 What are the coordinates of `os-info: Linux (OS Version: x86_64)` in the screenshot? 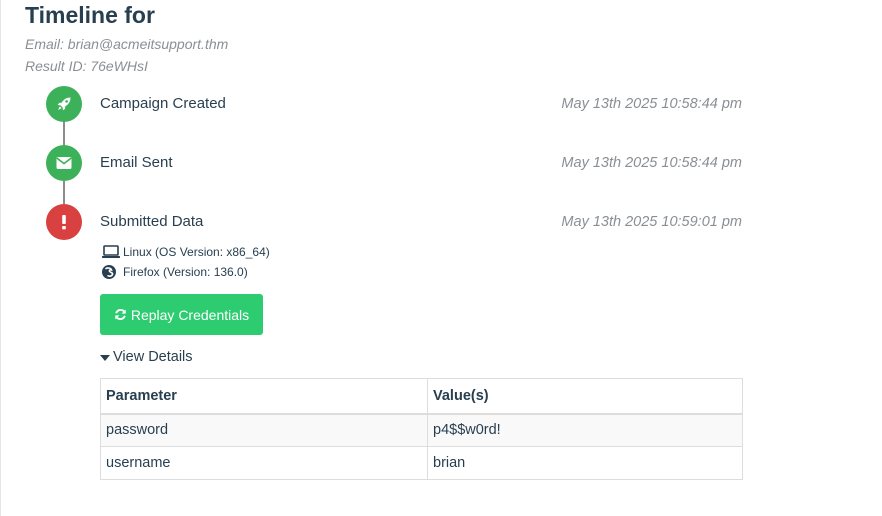 It's located at (185, 252).